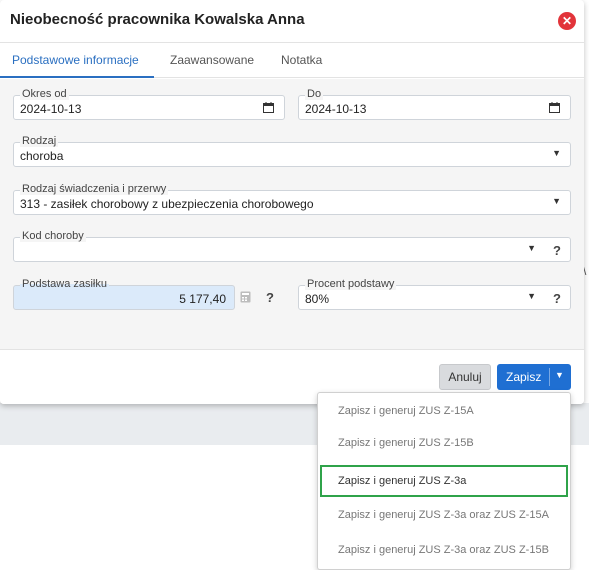  Describe the element at coordinates (202, 299) in the screenshot. I see `podstawa-zasilku-value: 5 177,40` at that location.